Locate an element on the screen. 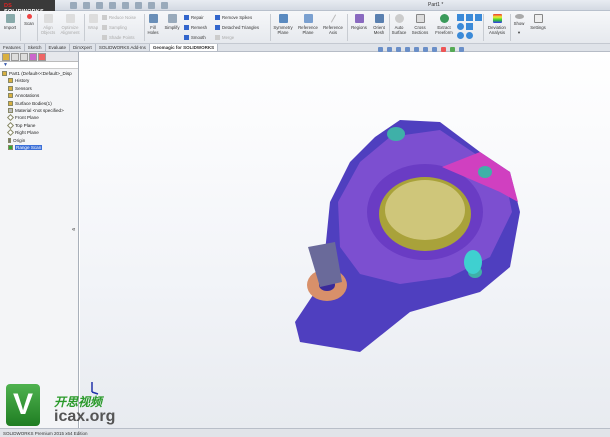  scan-button: Scan is located at coordinates (29, 20).